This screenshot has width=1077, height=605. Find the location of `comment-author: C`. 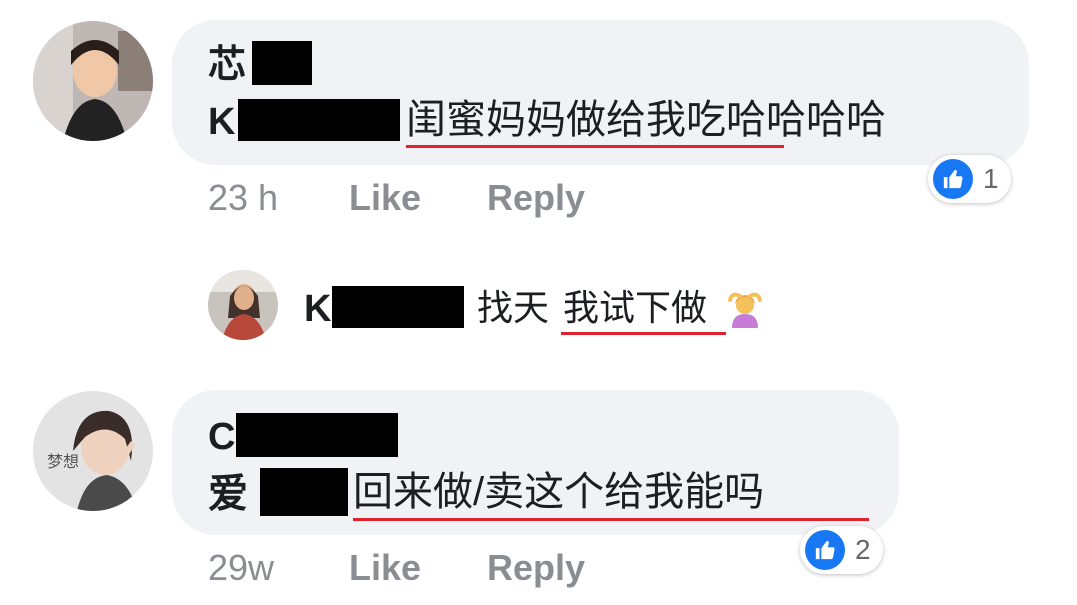

comment-author: C is located at coordinates (221, 437).